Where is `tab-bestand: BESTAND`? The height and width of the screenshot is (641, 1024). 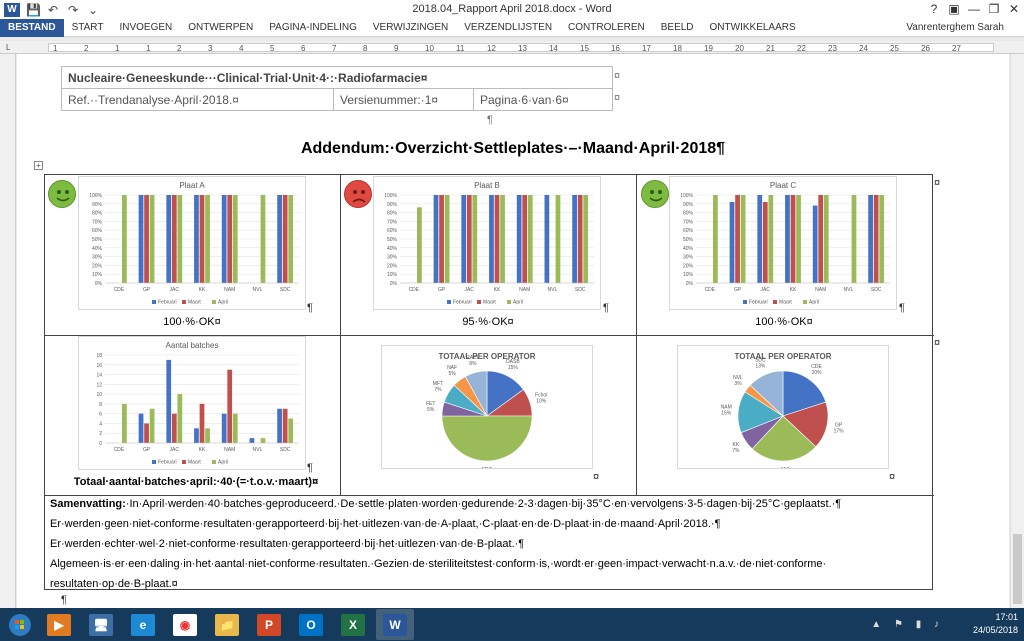 tab-bestand: BESTAND is located at coordinates (32, 27).